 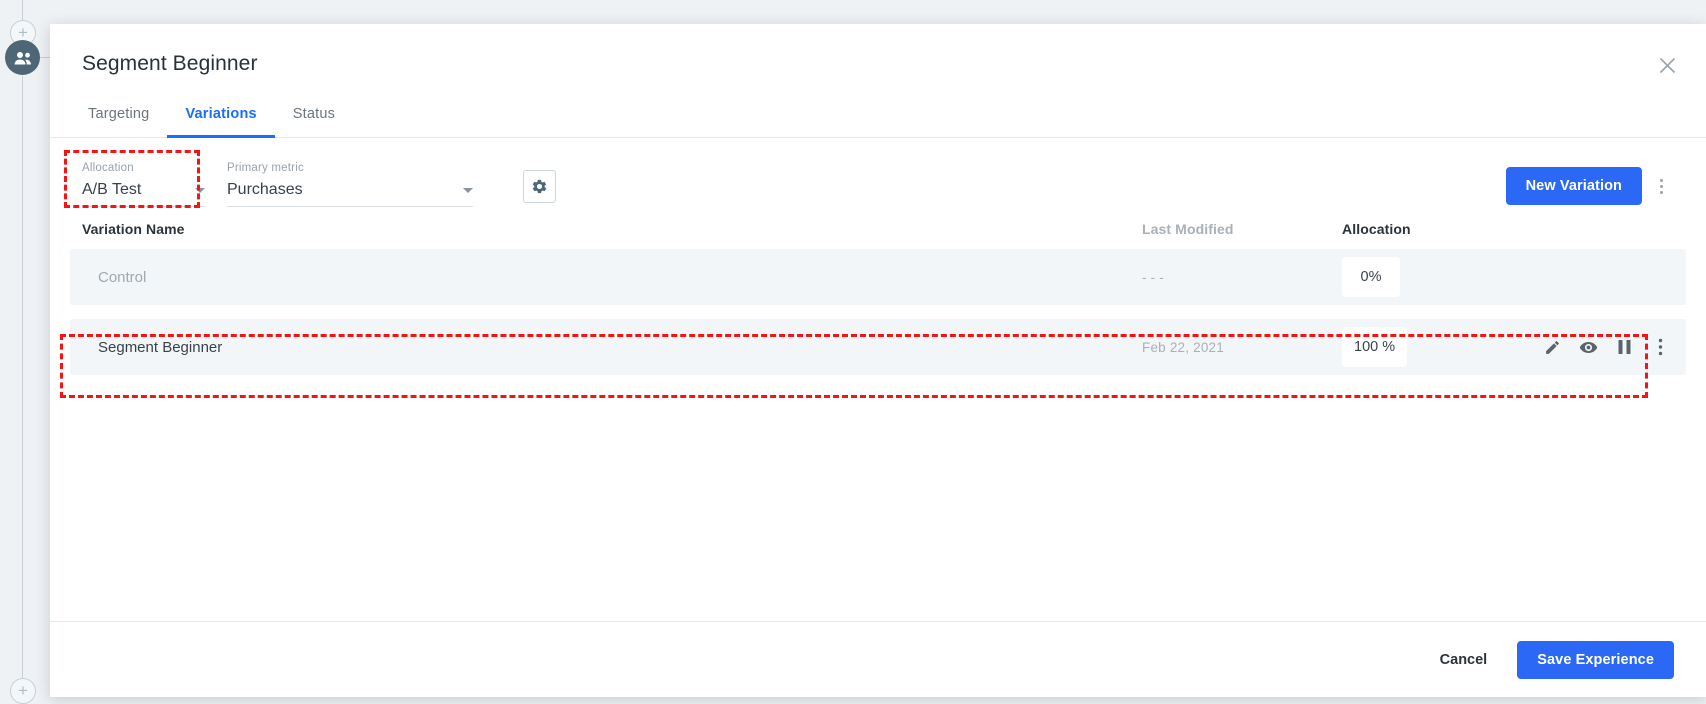 What do you see at coordinates (1442, 277) in the screenshot?
I see `variation-allocation-cell: 0%` at bounding box center [1442, 277].